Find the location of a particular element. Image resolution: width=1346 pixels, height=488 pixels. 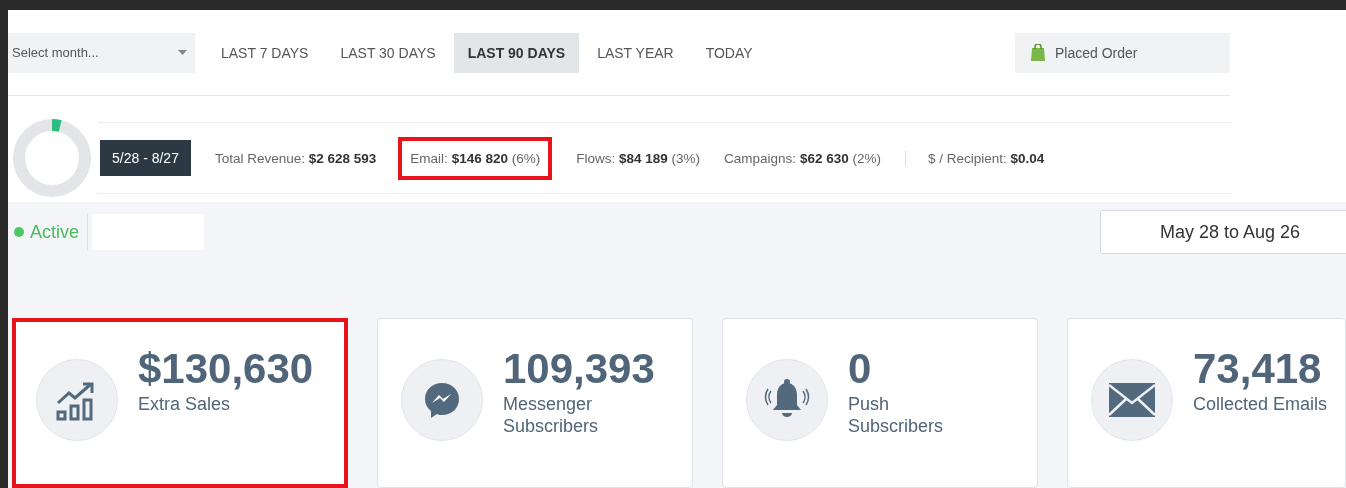

chat-bubble-icon is located at coordinates (442, 400).